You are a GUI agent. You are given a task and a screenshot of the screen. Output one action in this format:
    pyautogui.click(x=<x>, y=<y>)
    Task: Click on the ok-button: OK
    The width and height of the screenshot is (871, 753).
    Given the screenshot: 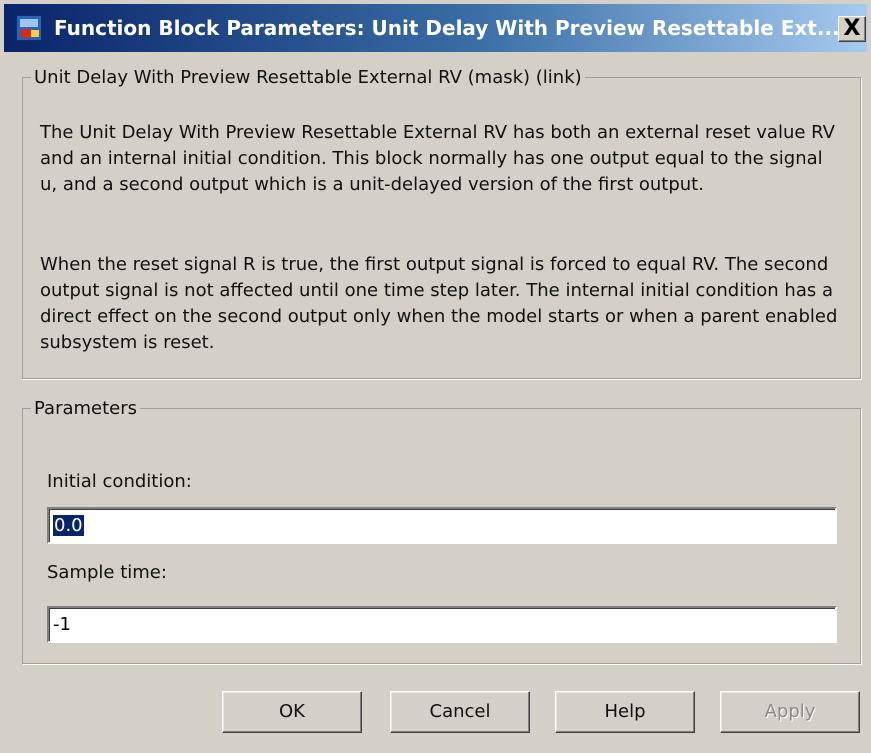 What is the action you would take?
    pyautogui.click(x=292, y=712)
    